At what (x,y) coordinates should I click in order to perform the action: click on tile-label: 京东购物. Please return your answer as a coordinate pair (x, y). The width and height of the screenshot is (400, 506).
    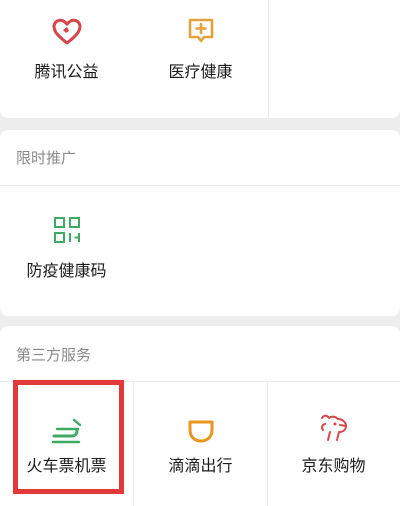
    Looking at the image, I should click on (333, 465).